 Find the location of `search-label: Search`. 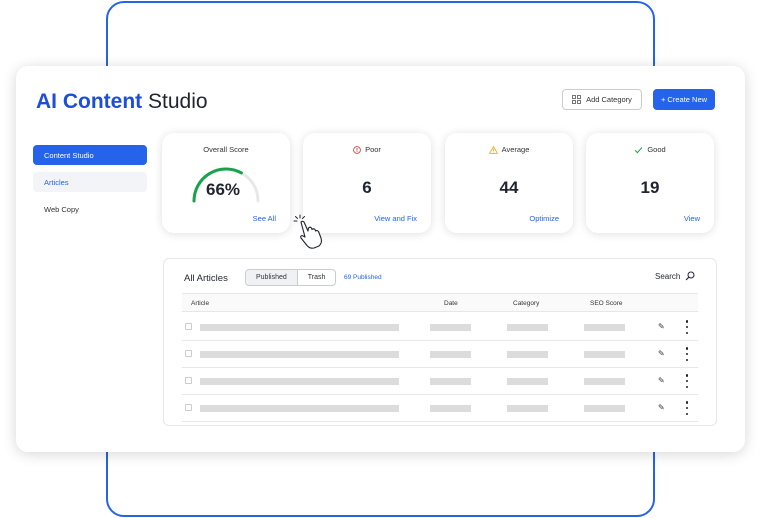

search-label: Search is located at coordinates (668, 276).